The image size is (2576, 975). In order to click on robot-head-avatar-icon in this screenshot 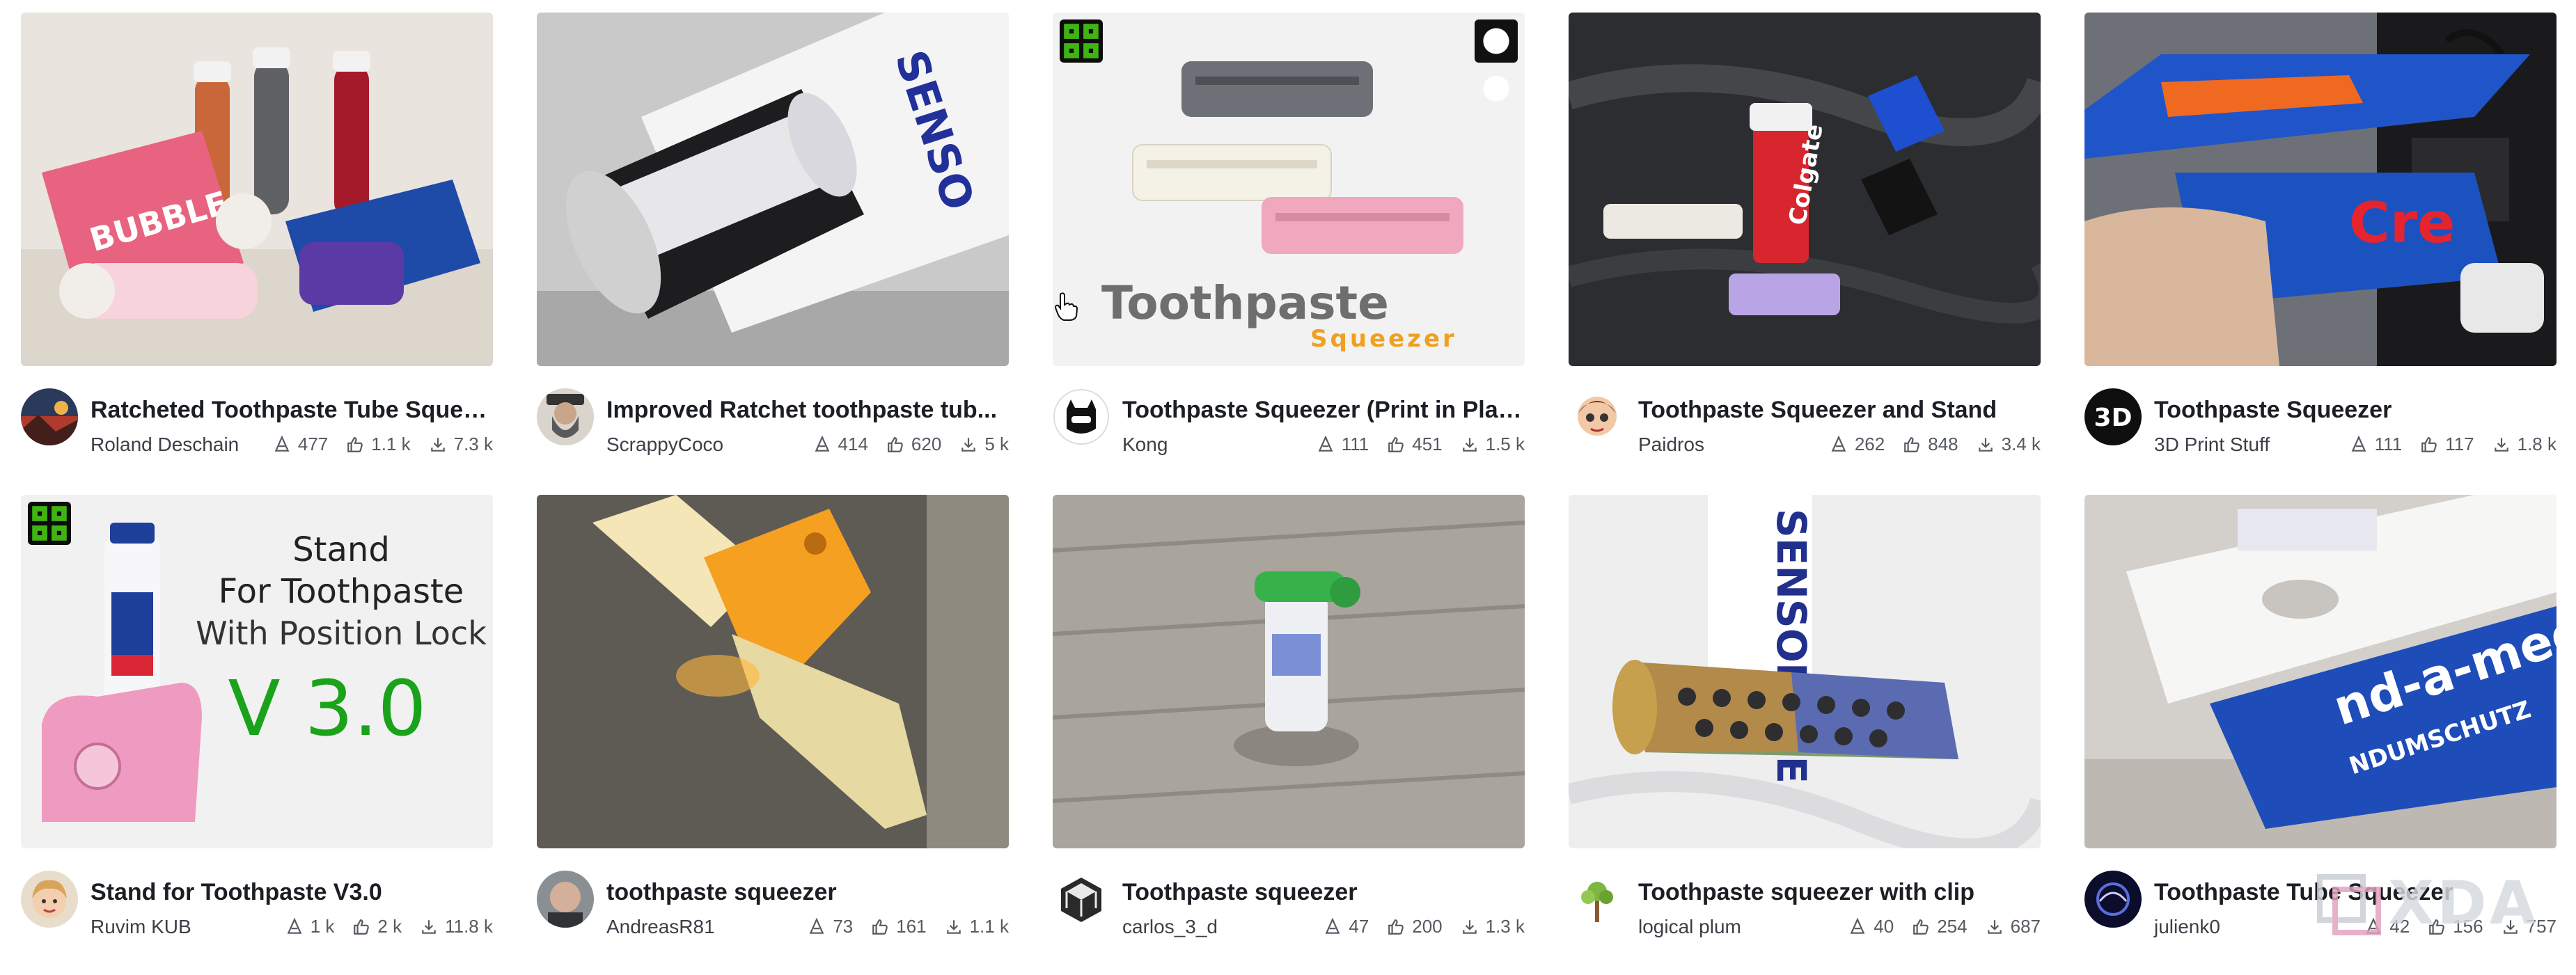, I will do `click(1081, 417)`.